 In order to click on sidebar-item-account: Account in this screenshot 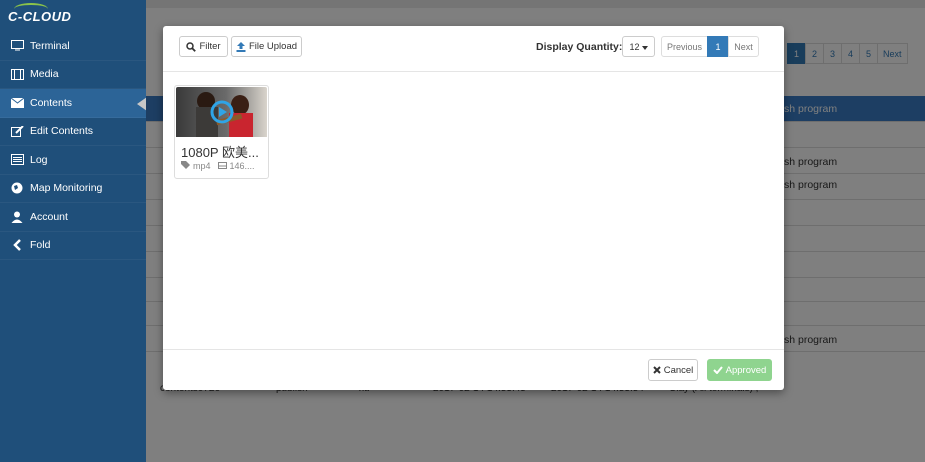, I will do `click(73, 217)`.